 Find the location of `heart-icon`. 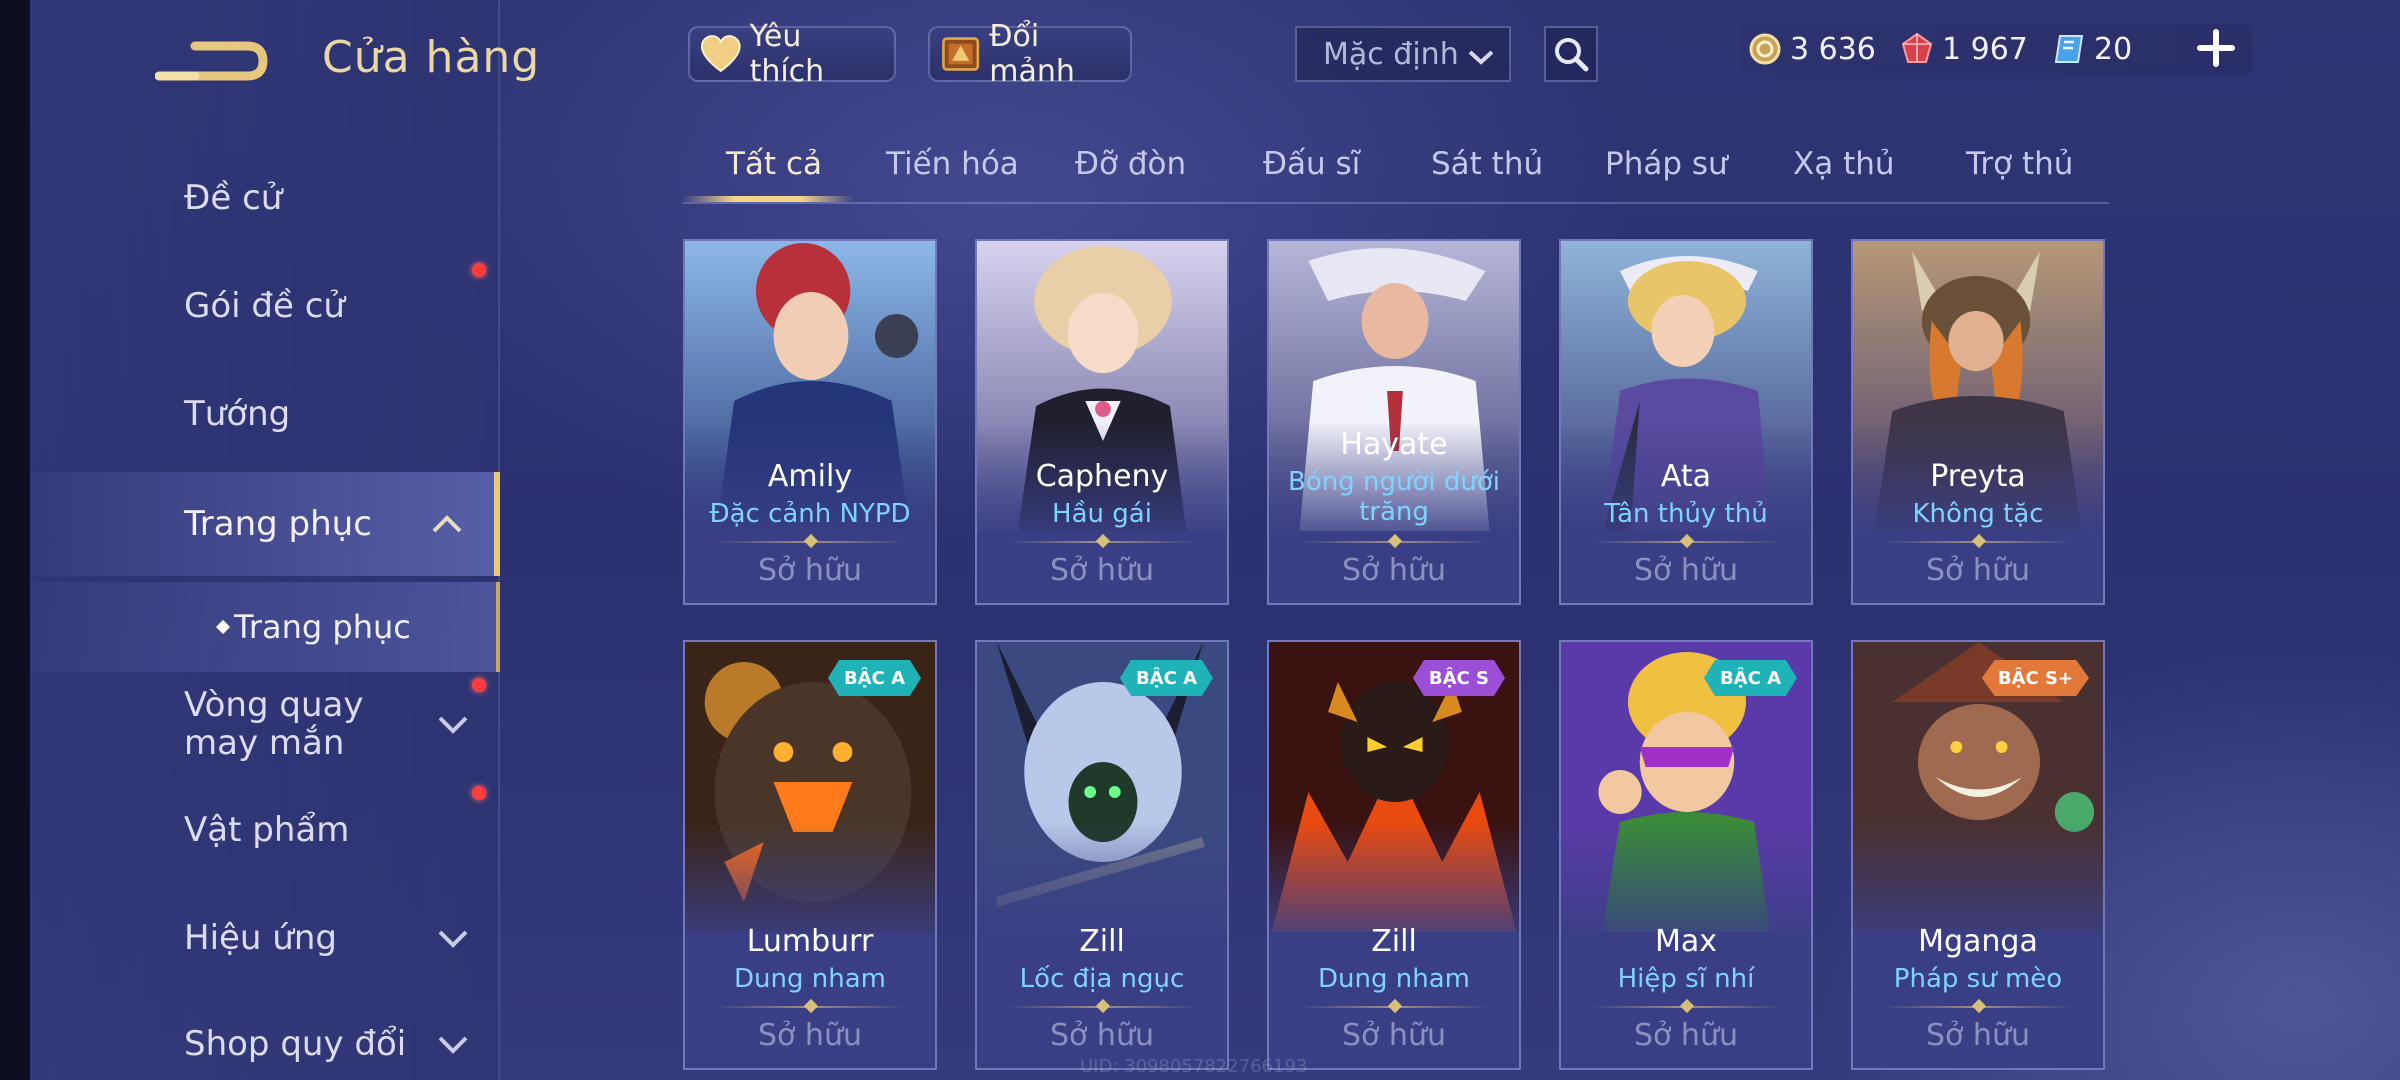

heart-icon is located at coordinates (720, 54).